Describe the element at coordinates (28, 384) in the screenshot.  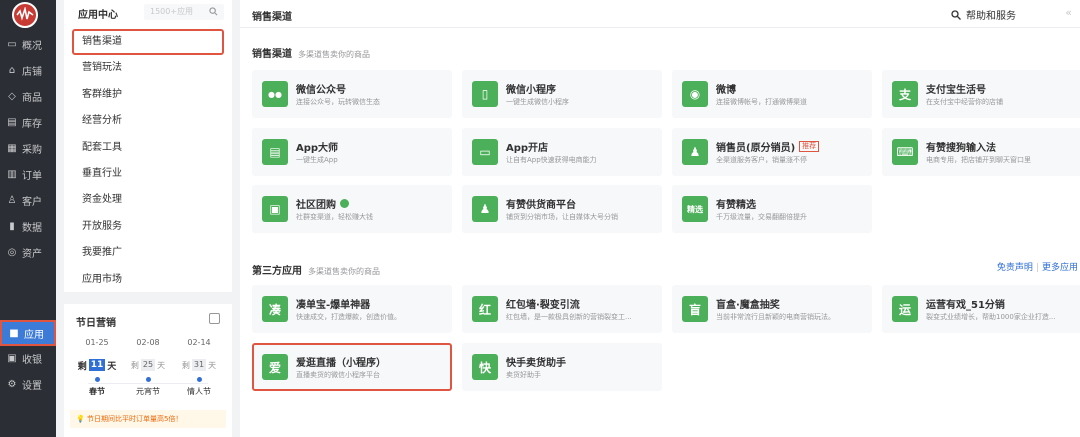
I see `nav-item-gear: ⚙ 设置` at that location.